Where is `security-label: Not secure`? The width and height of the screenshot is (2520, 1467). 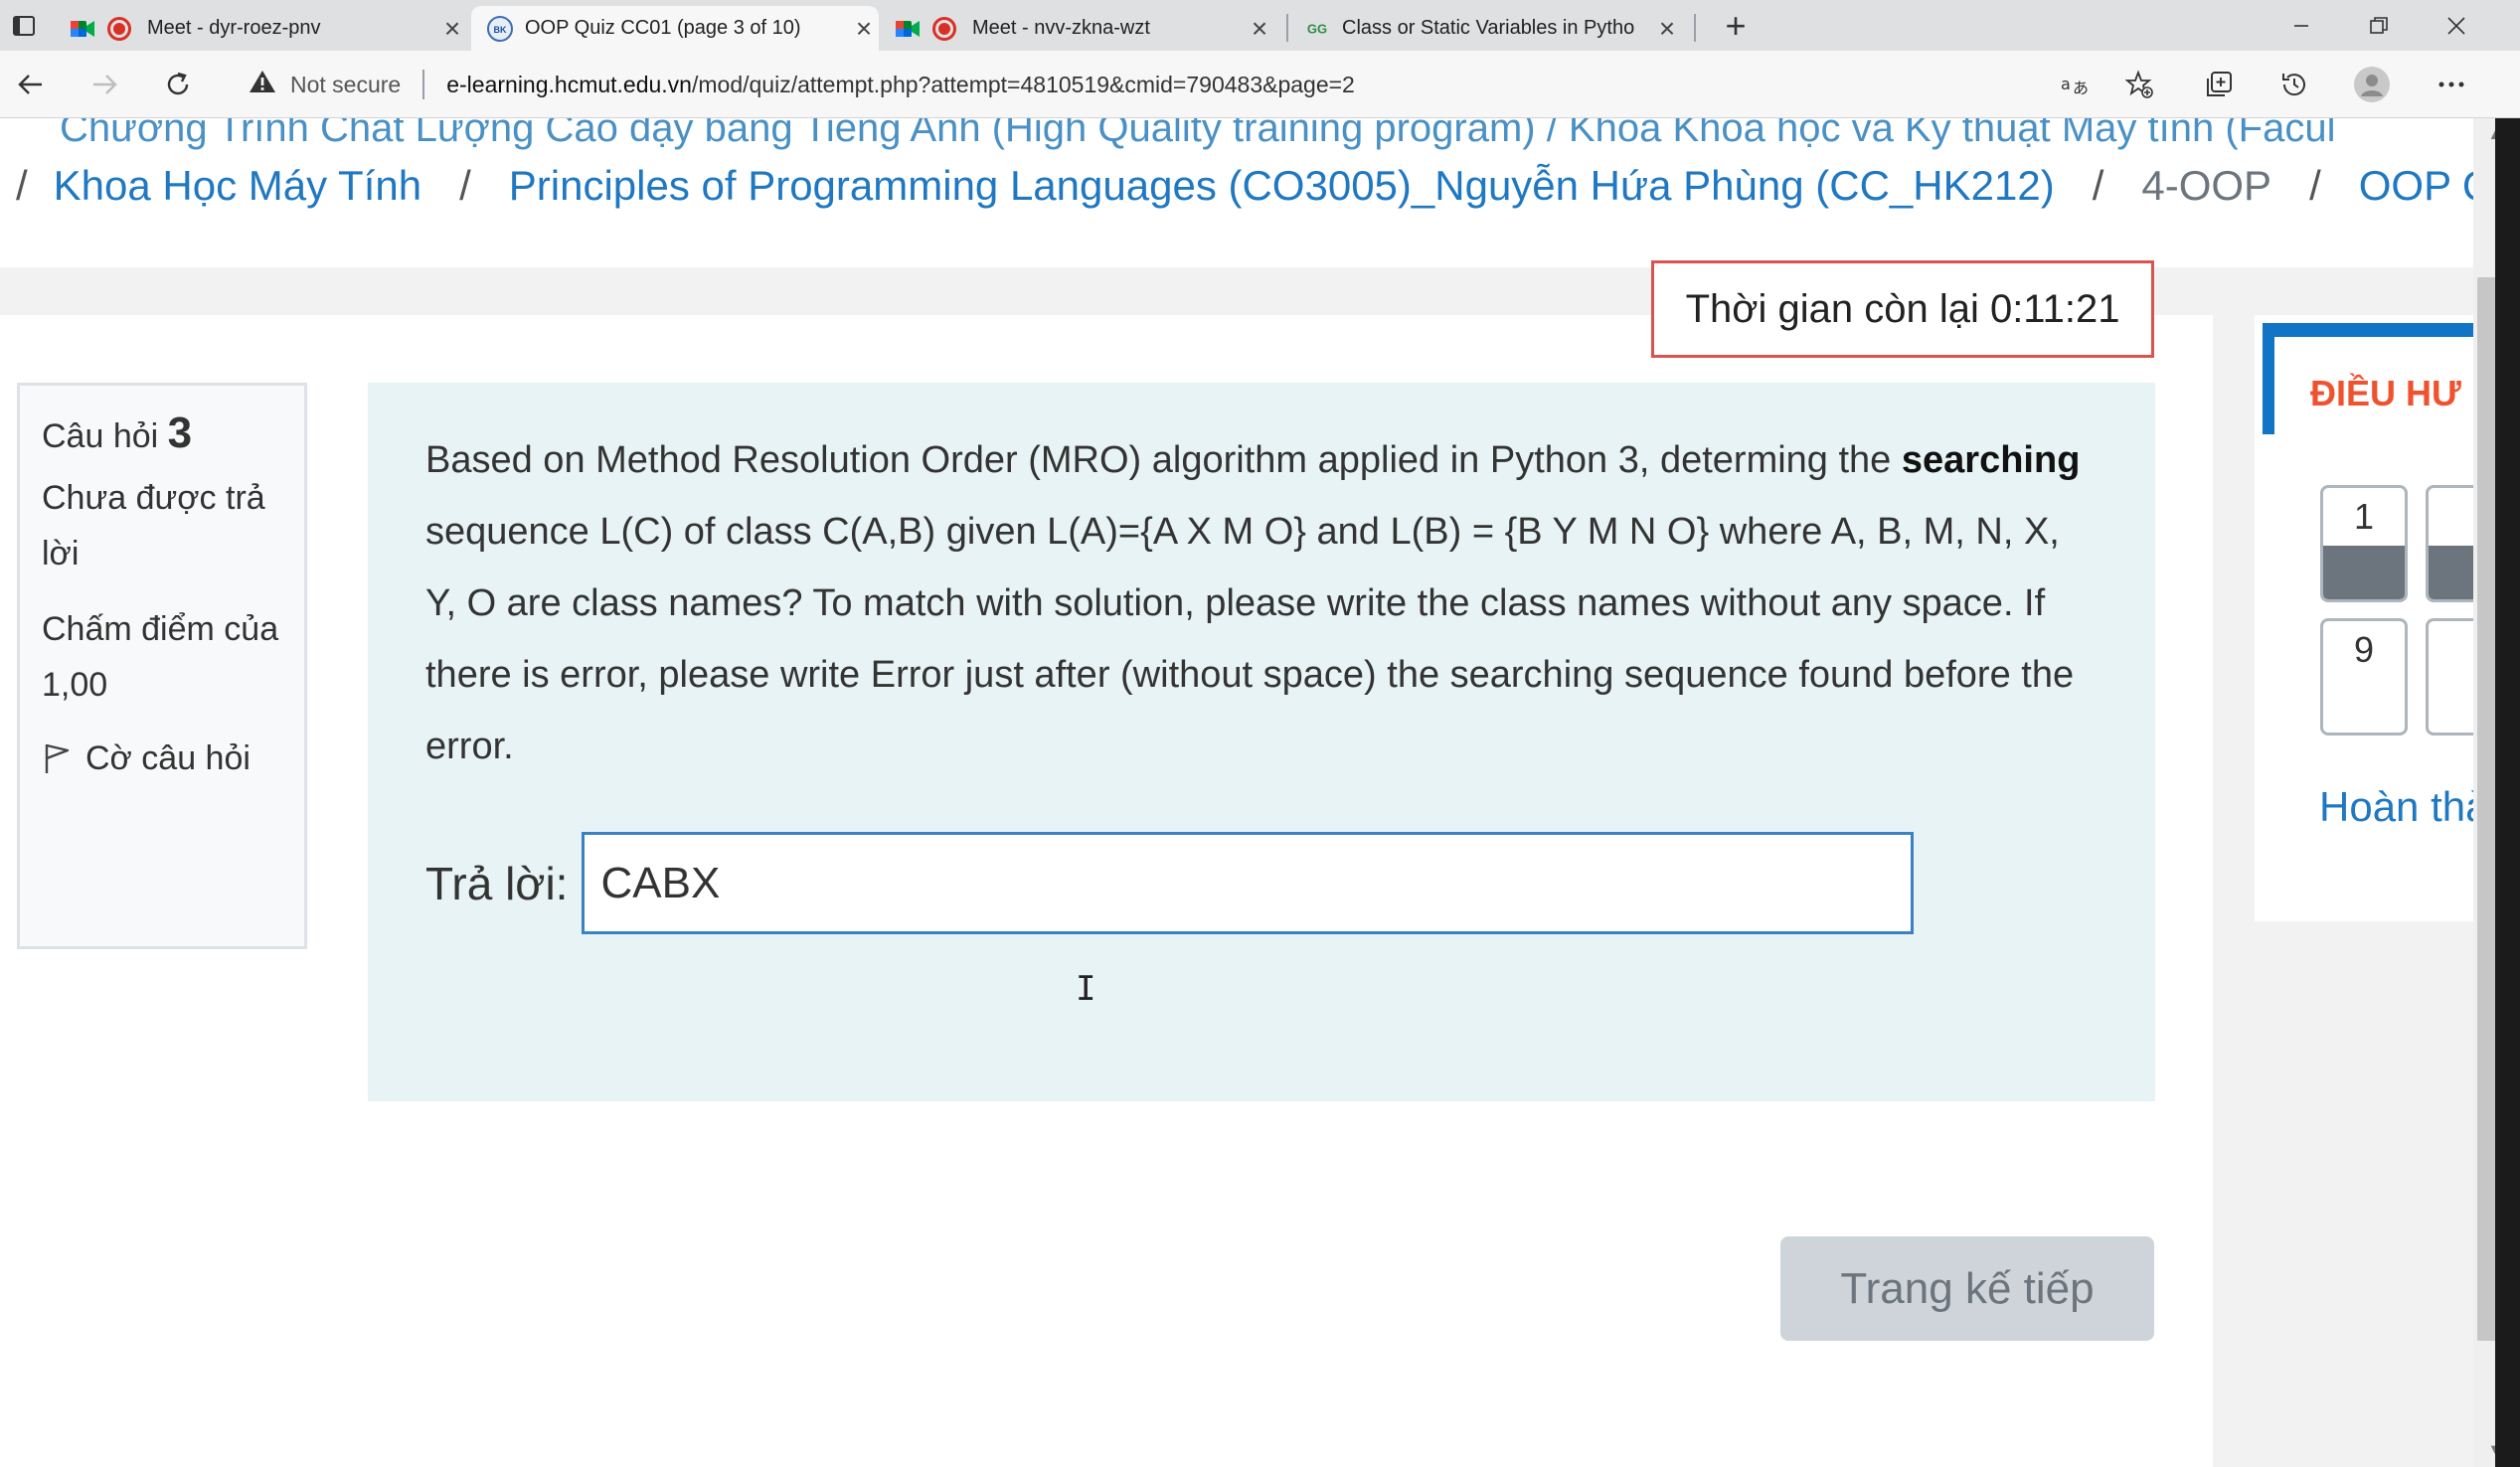 security-label: Not secure is located at coordinates (345, 85).